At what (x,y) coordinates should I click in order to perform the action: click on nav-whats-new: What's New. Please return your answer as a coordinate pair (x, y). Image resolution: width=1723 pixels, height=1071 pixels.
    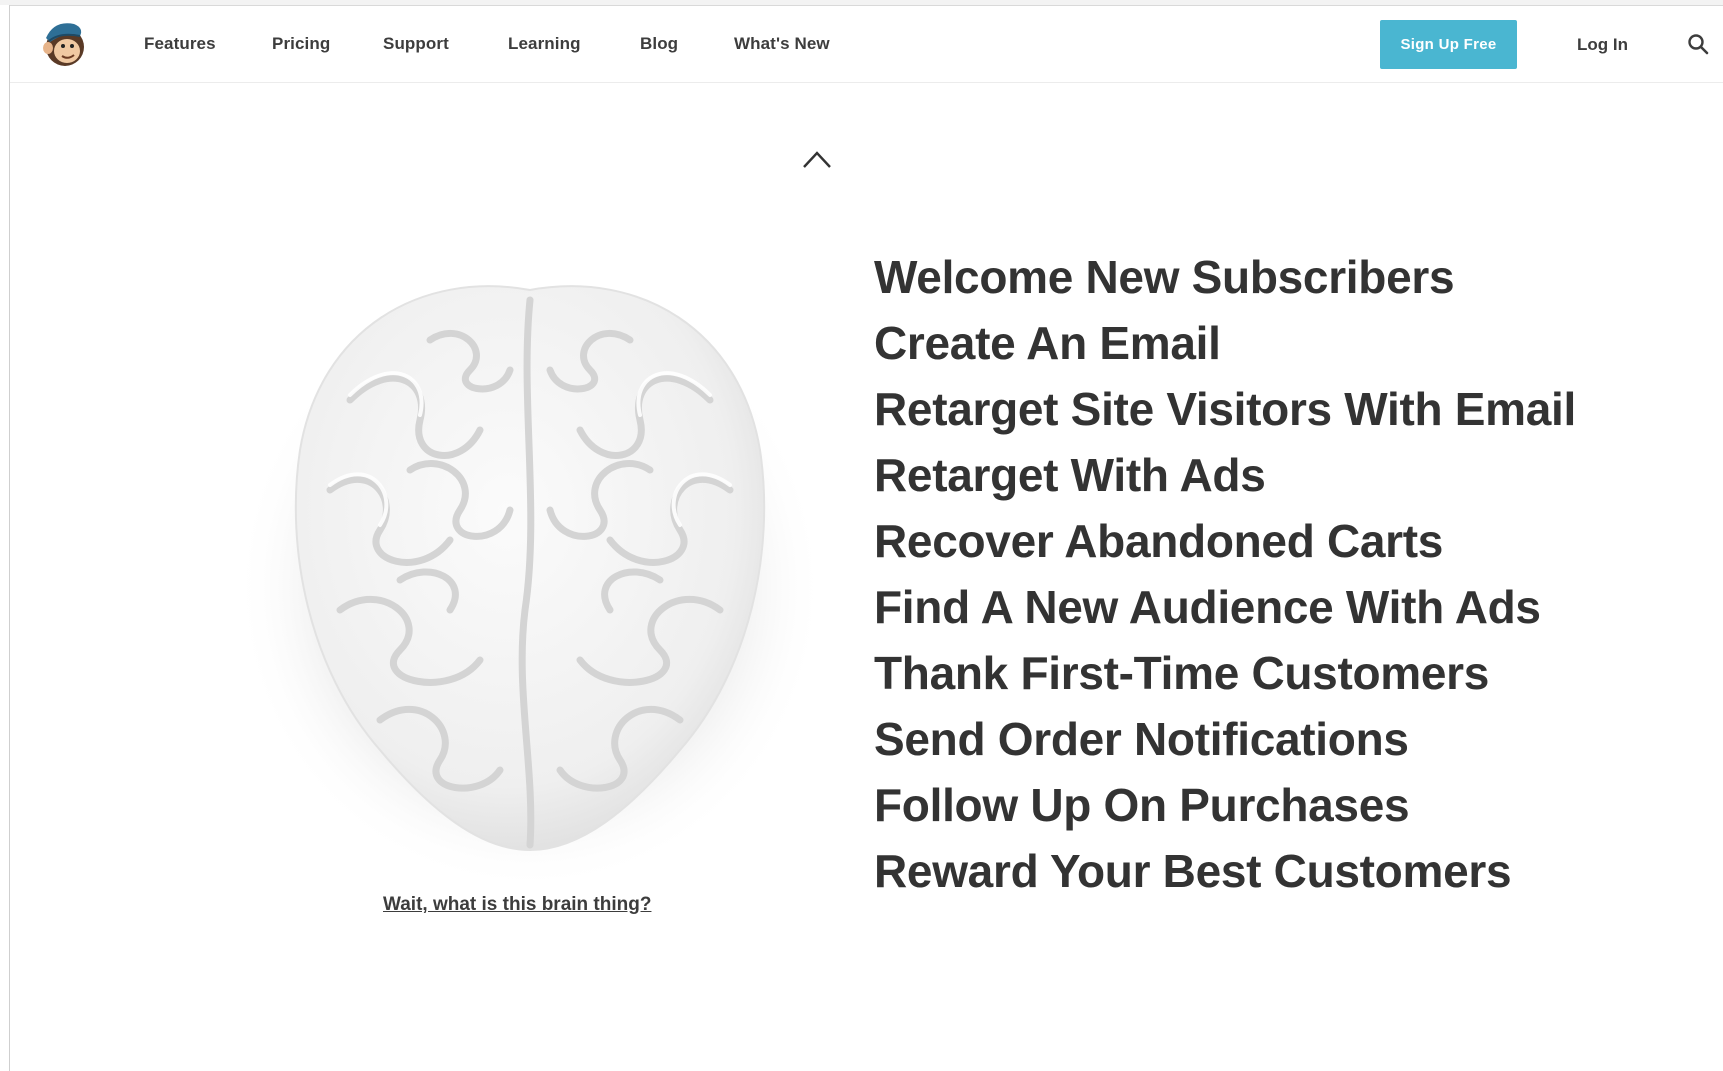
    Looking at the image, I should click on (782, 44).